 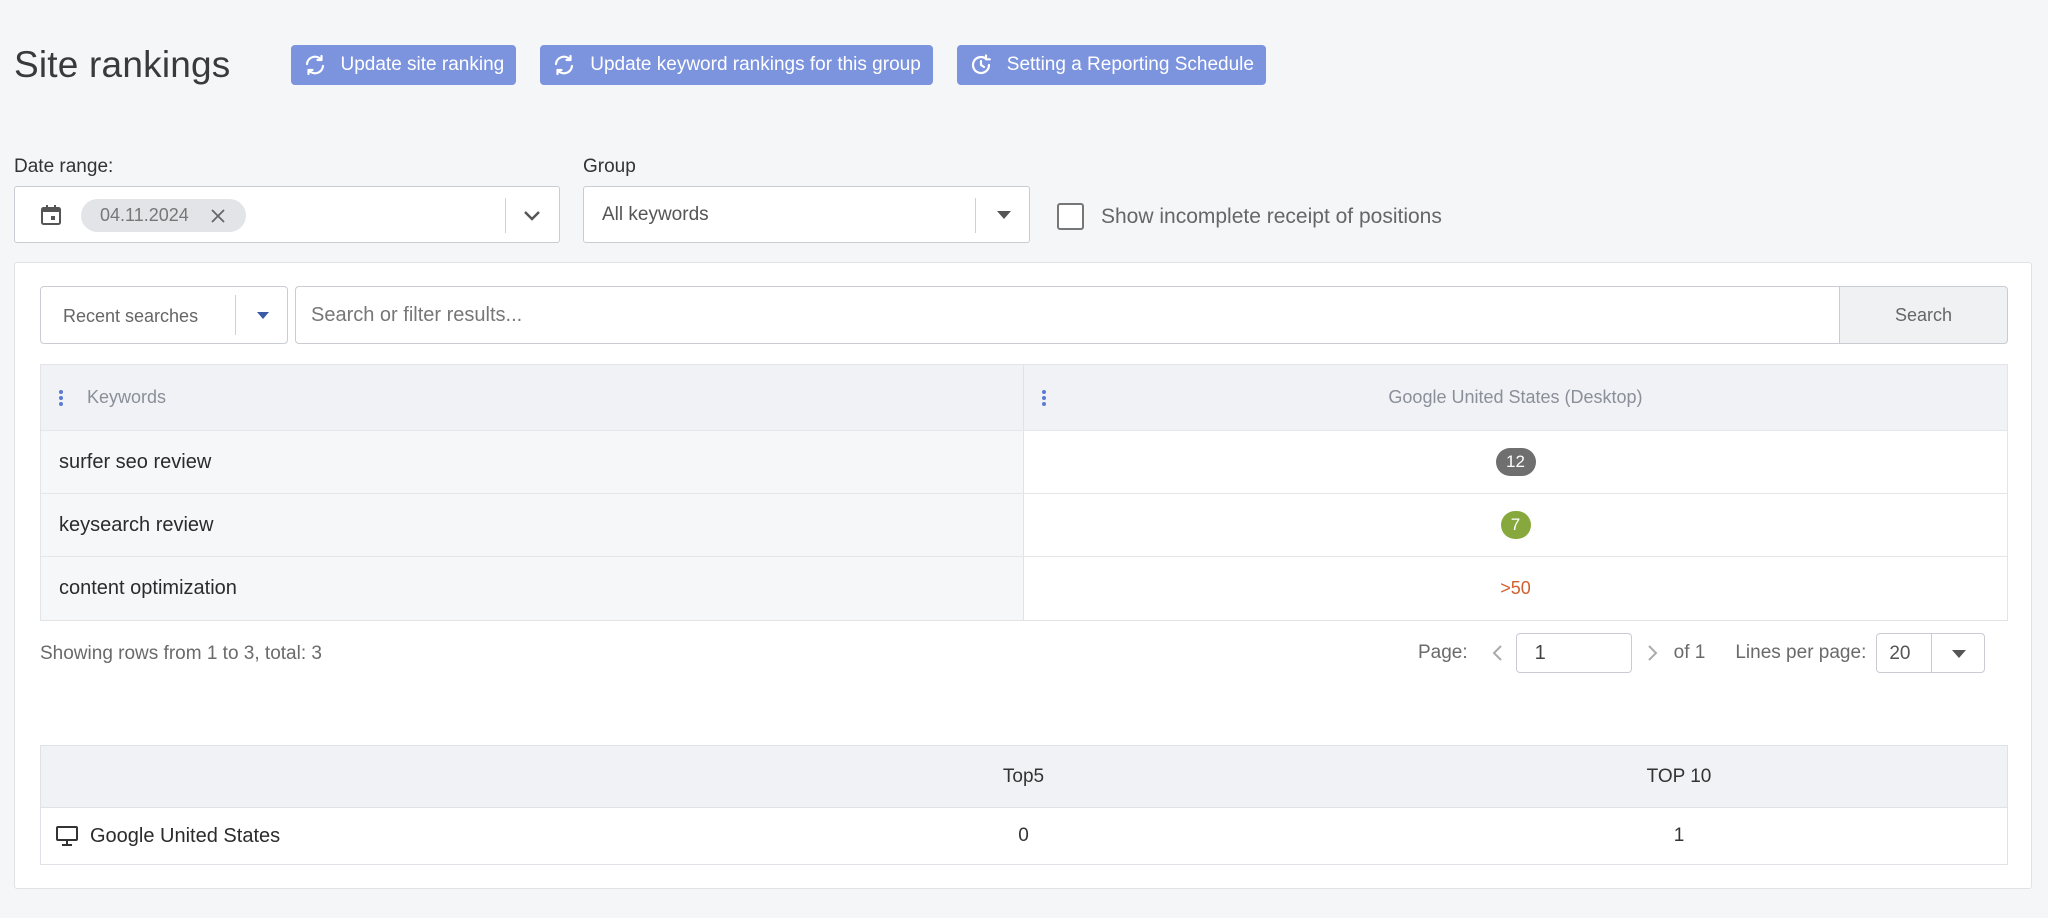 I want to click on keyword-cell: content optimization, so click(x=532, y=588).